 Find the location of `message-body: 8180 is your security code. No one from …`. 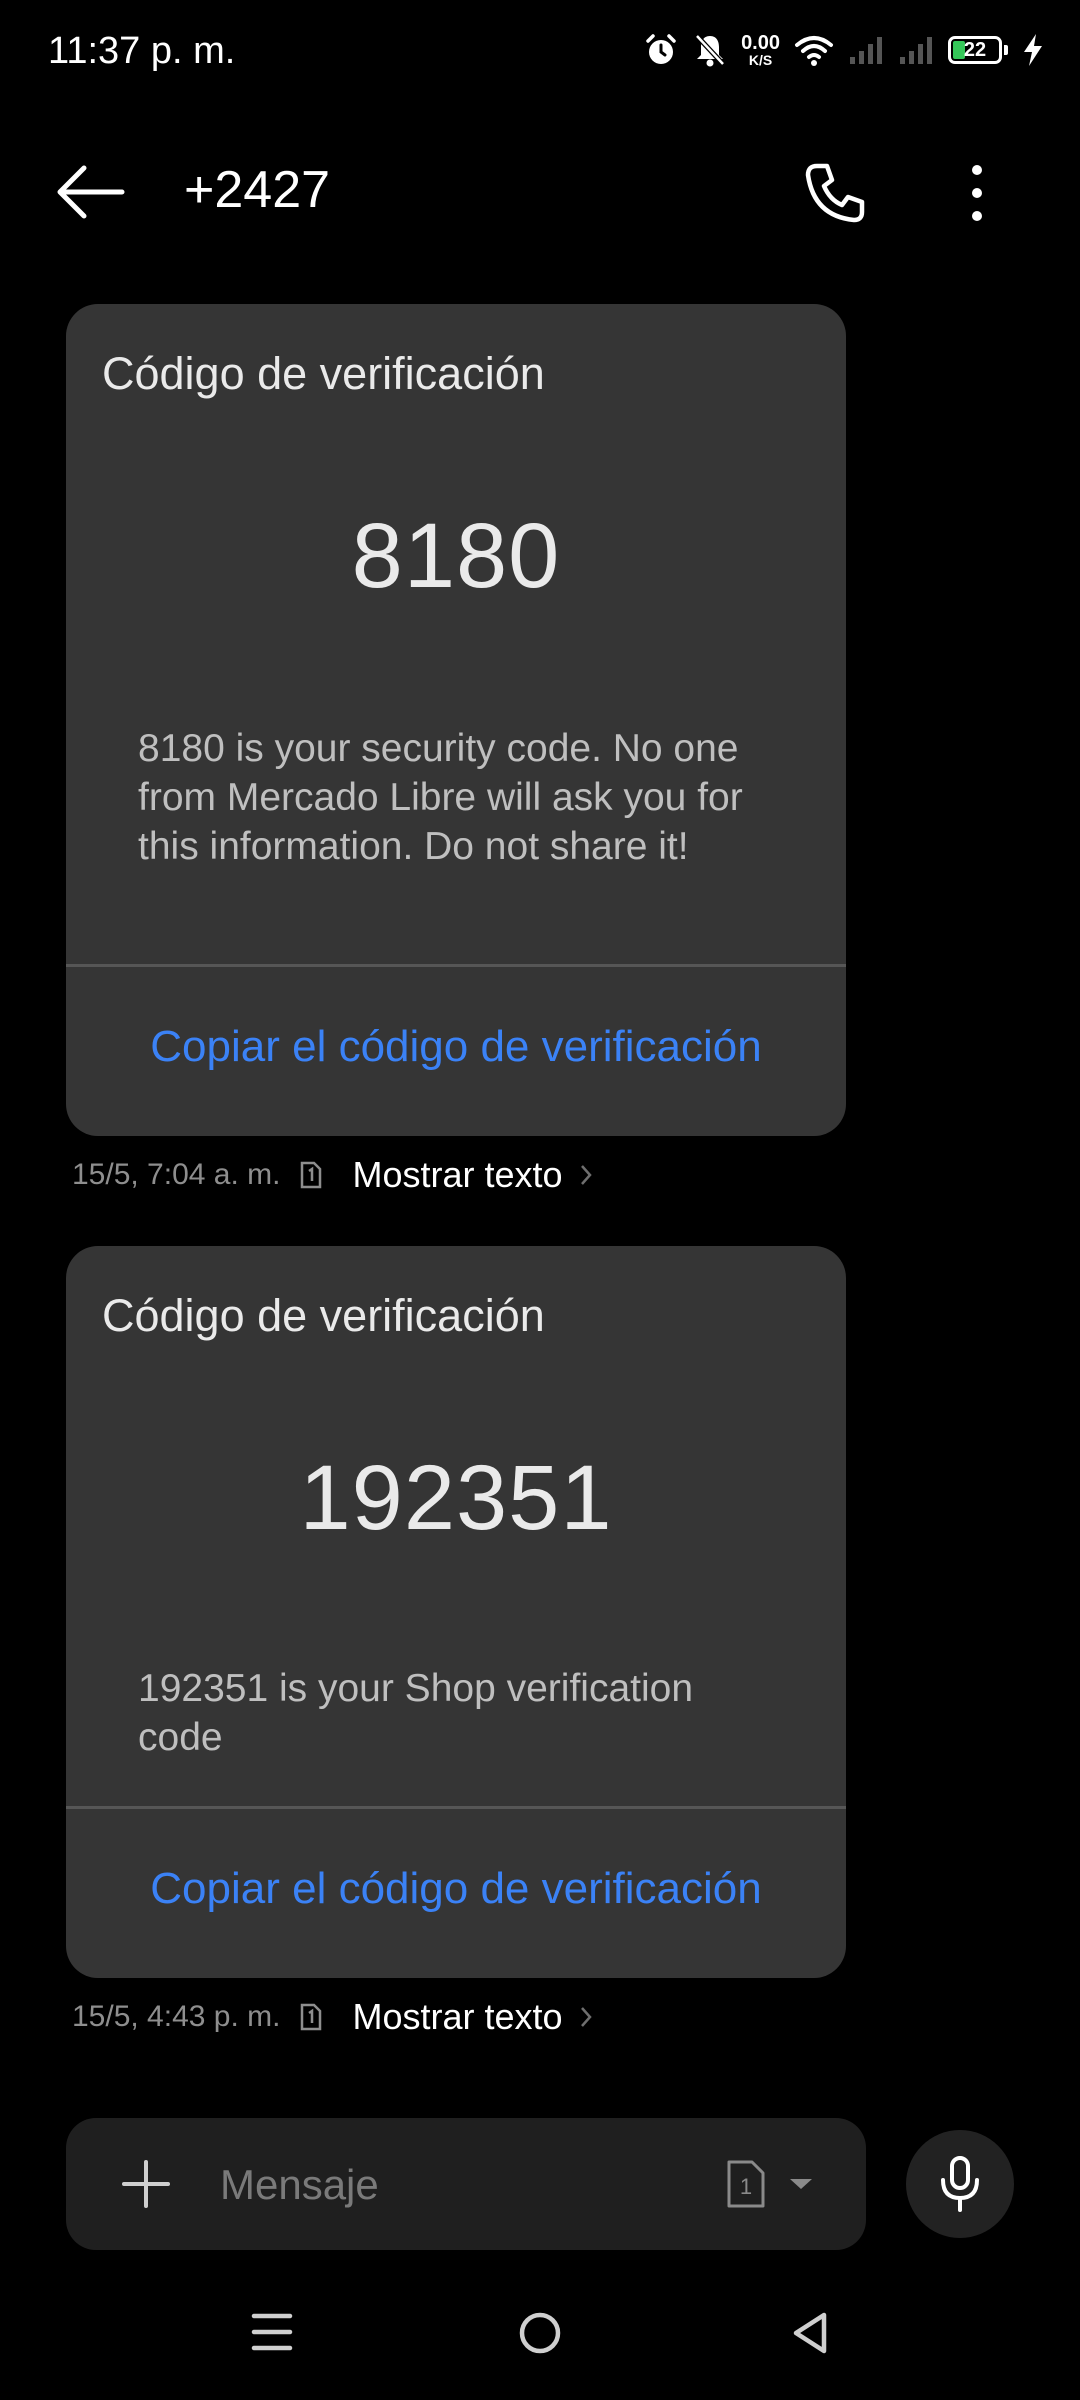

message-body: 8180 is your security code. No one from … is located at coordinates (440, 797).